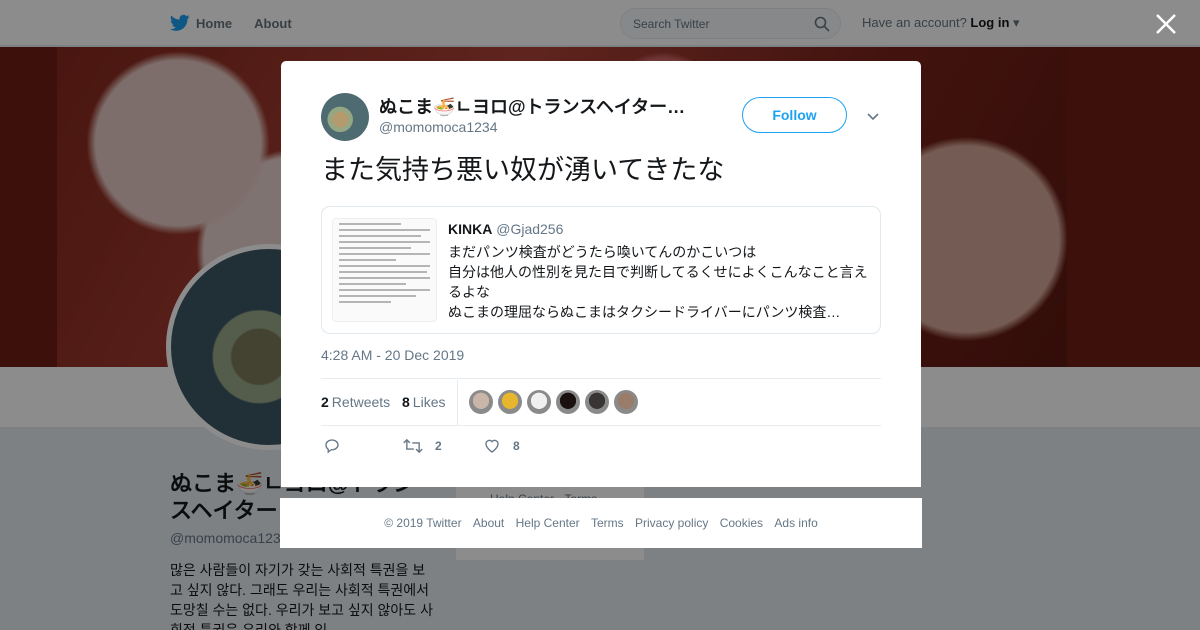 The image size is (1200, 630). I want to click on retweets-label: Retweets, so click(361, 402).